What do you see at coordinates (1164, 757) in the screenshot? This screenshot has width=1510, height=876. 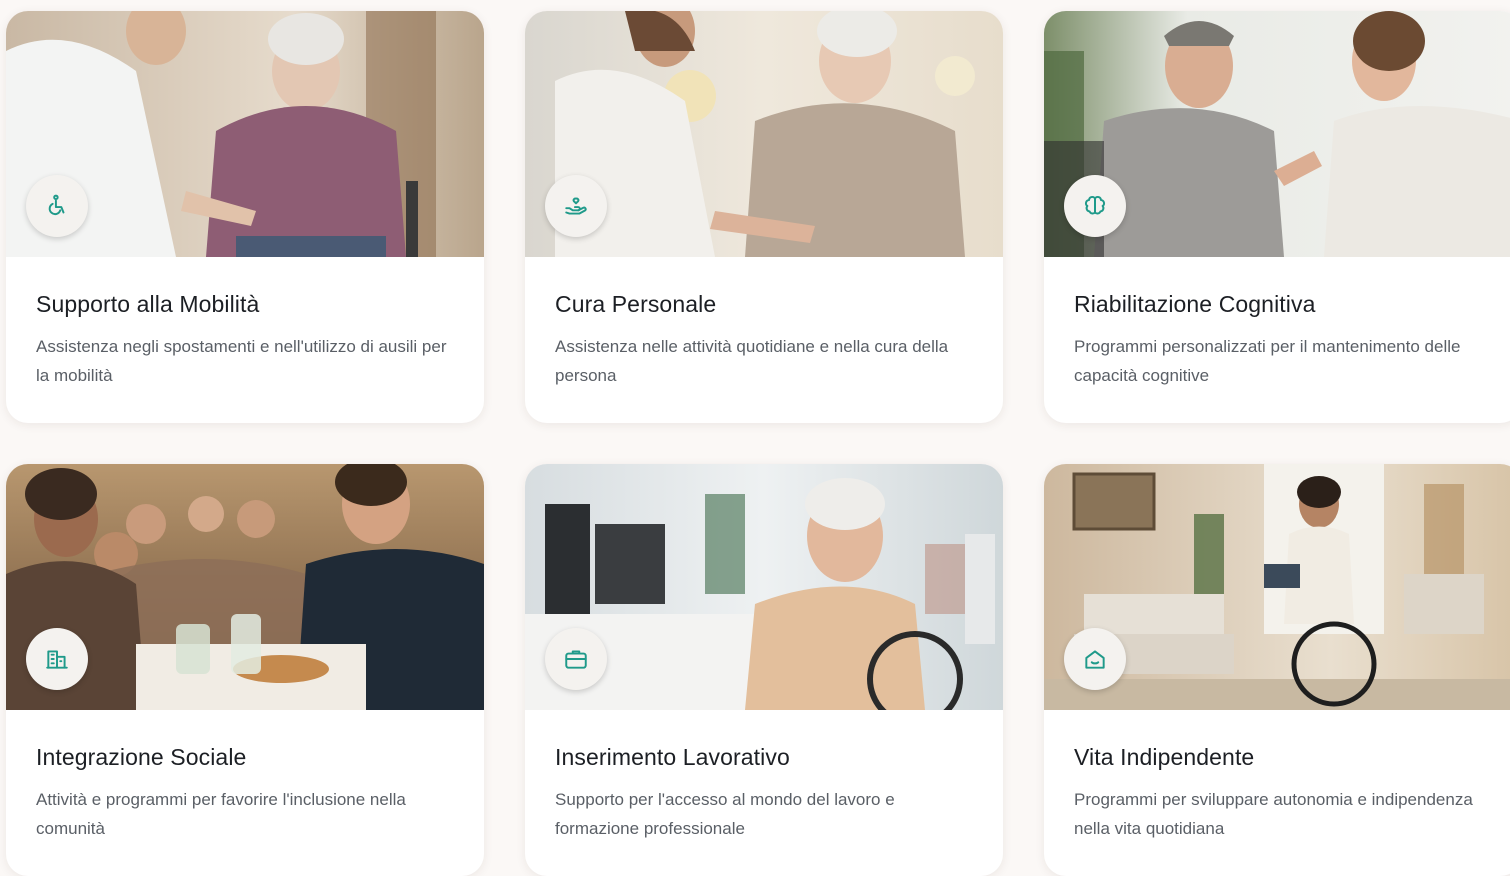 I see `card-title: Vita Indipendente` at bounding box center [1164, 757].